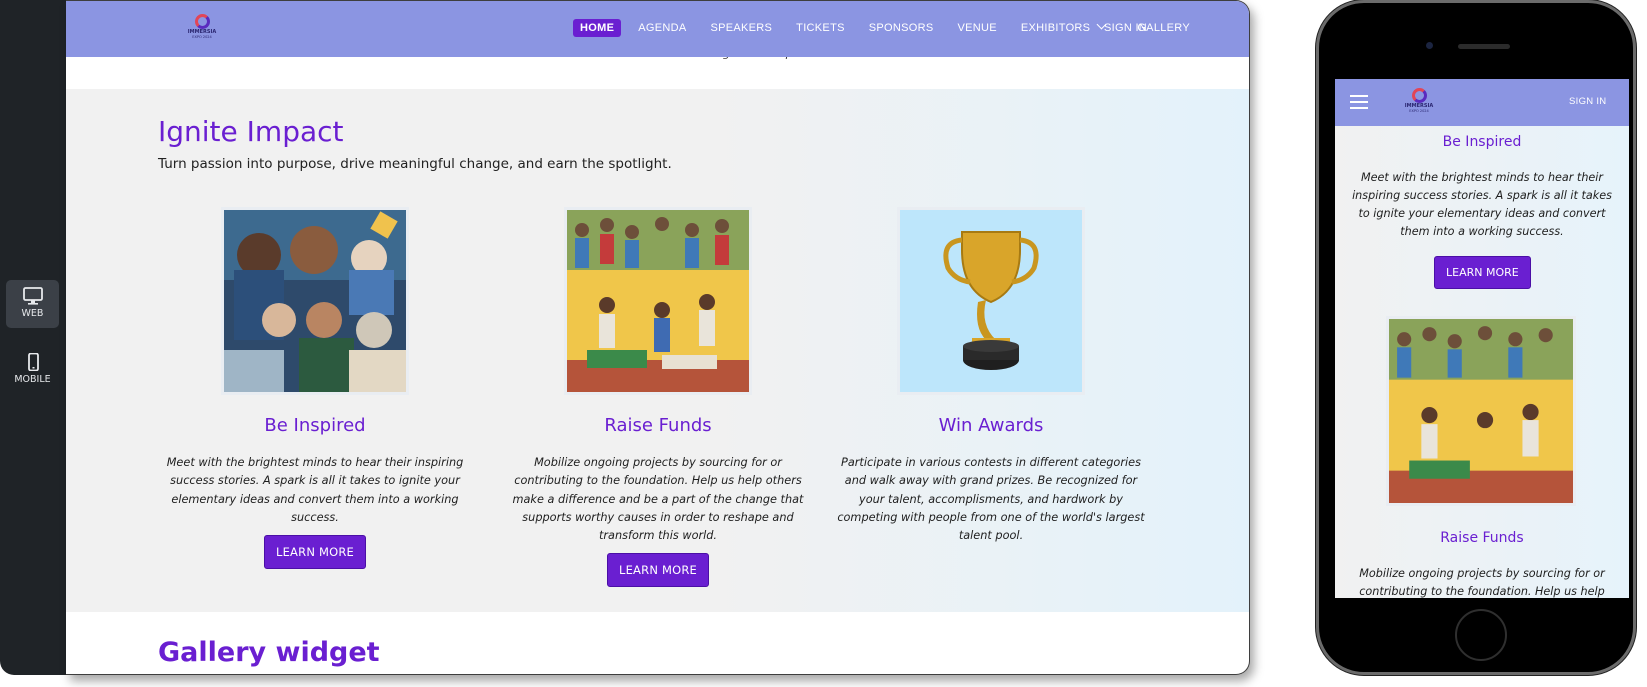 This screenshot has width=1647, height=687. Describe the element at coordinates (1429, 45) in the screenshot. I see `camera-icon` at that location.